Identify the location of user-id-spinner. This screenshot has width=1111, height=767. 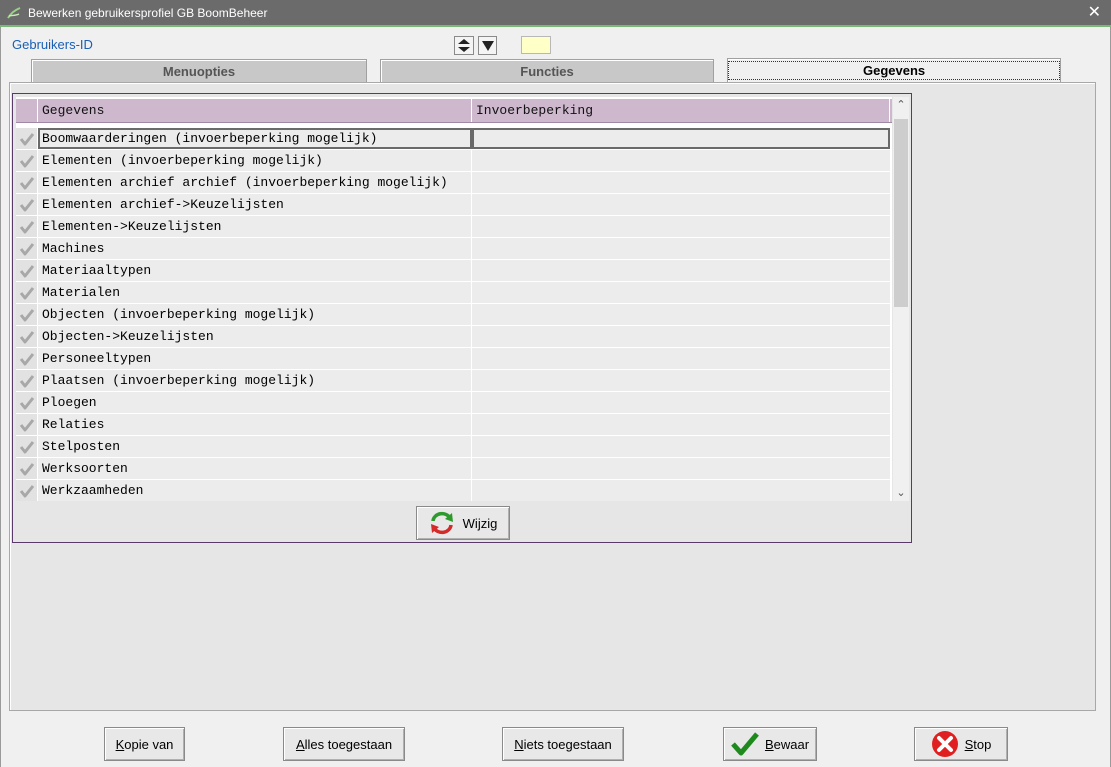
(464, 45).